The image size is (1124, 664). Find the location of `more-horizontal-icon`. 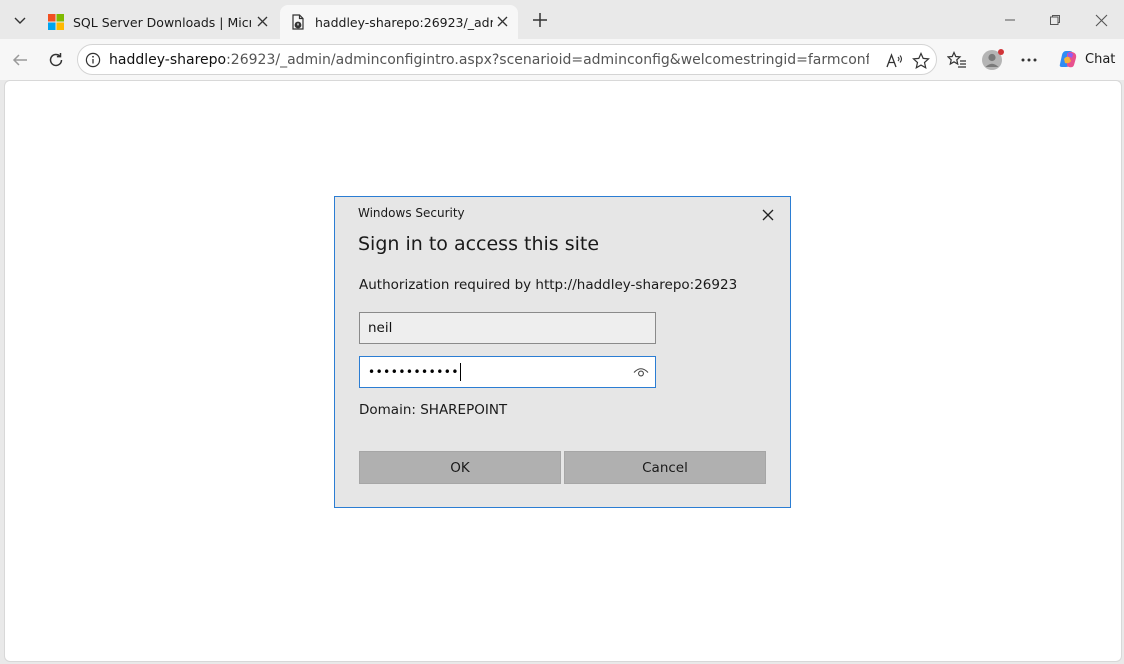

more-horizontal-icon is located at coordinates (1029, 60).